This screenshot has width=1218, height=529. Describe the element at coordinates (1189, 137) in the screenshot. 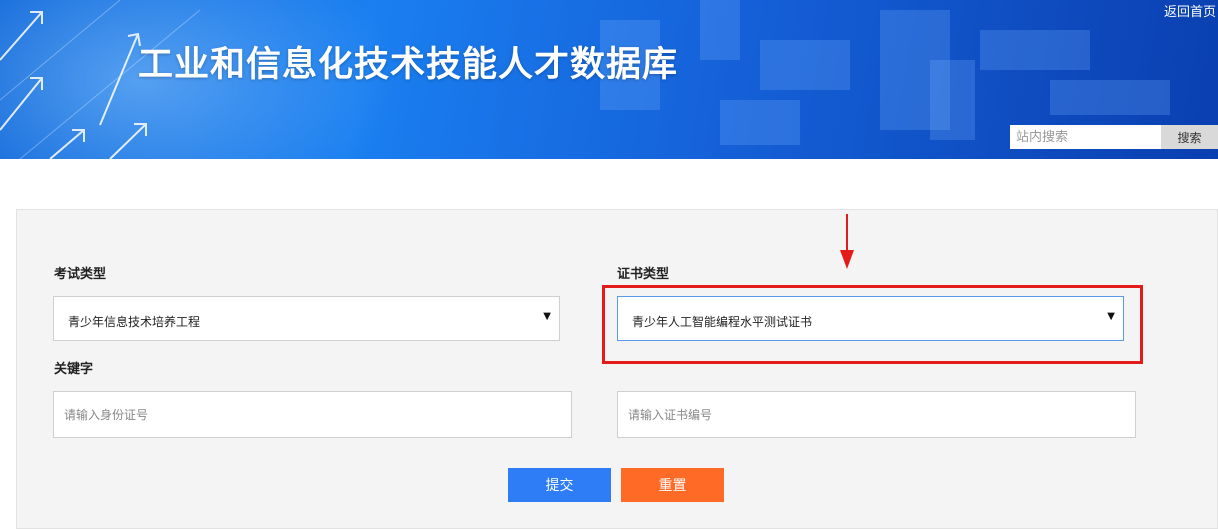

I see `search-button: 搜索` at that location.